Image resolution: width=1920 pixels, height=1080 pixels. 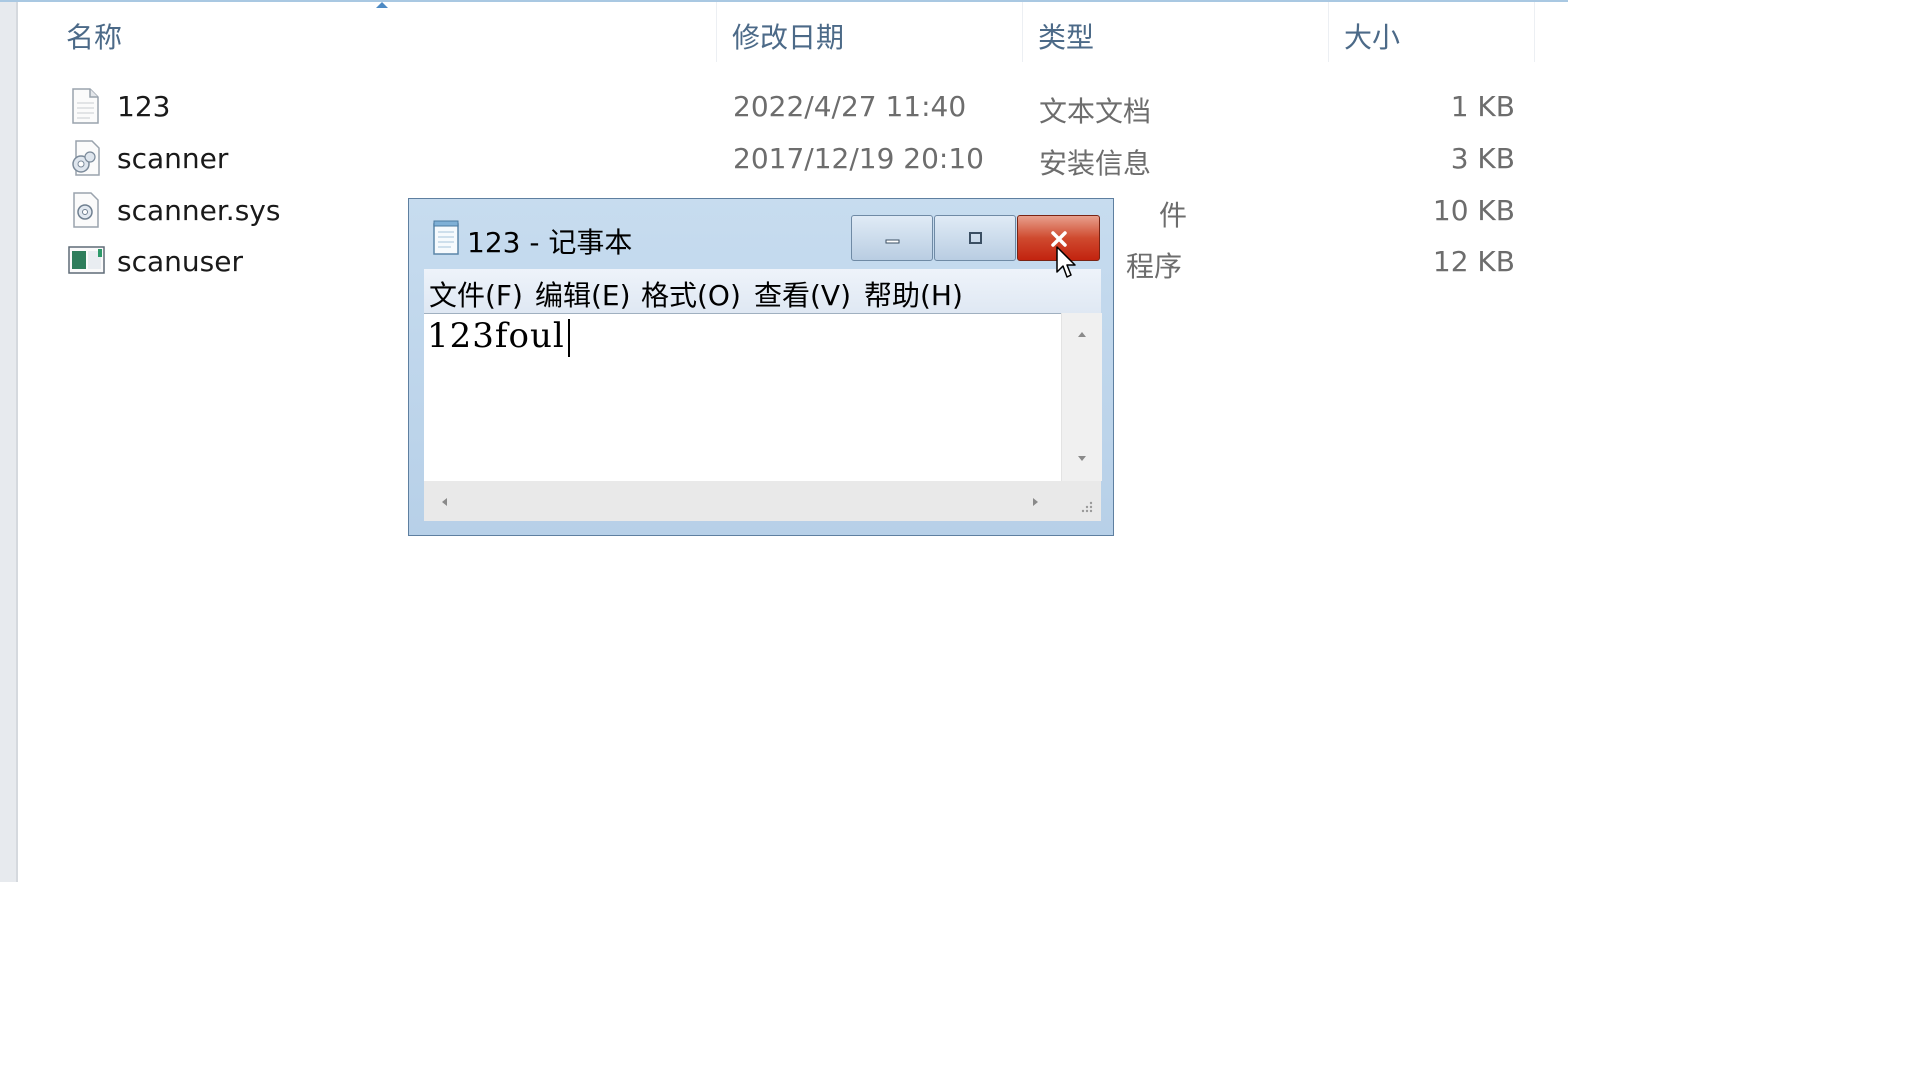 What do you see at coordinates (1473, 210) in the screenshot?
I see `file-size: 10 KB` at bounding box center [1473, 210].